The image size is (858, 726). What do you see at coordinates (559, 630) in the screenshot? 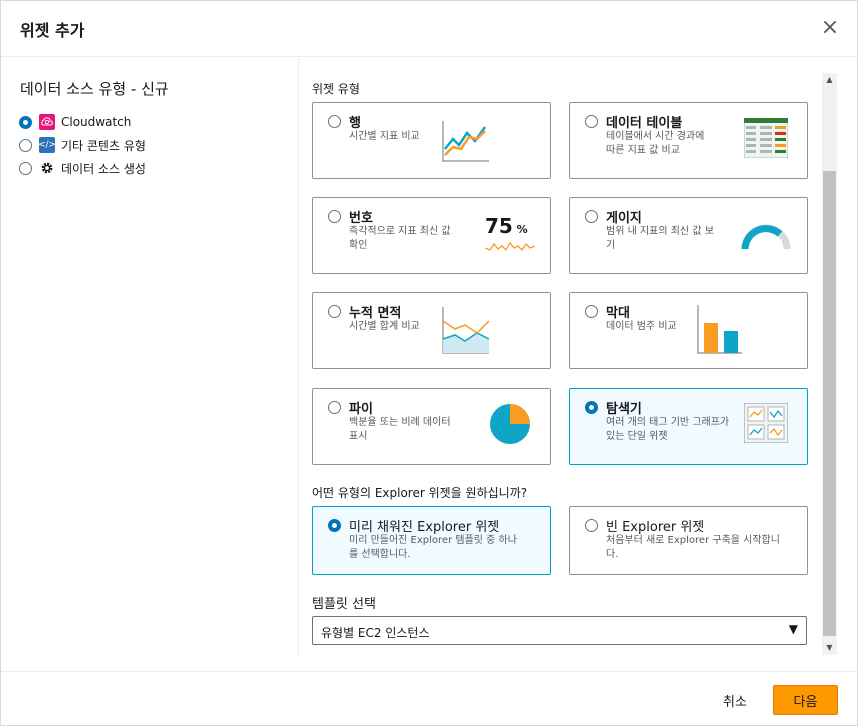
I see `template-select: 유형별 EC2 인스턴스 ▼` at bounding box center [559, 630].